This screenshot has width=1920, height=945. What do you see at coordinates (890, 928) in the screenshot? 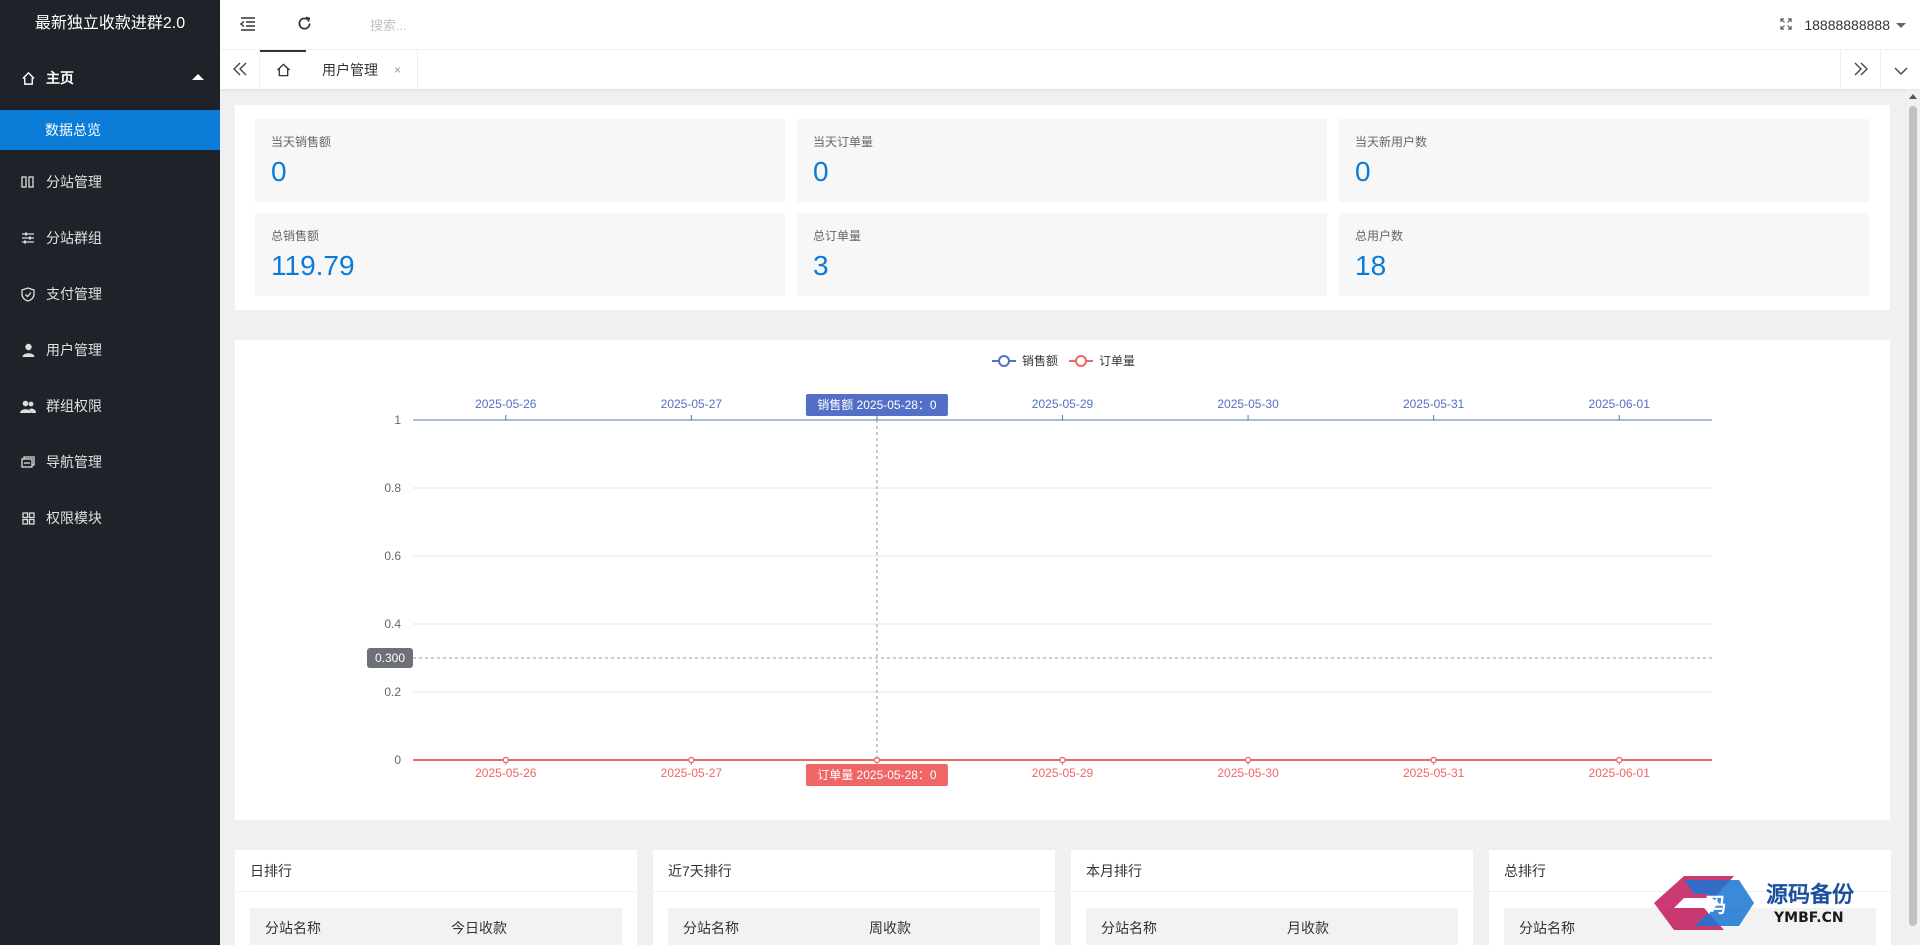
I see `column-header: 周收款` at bounding box center [890, 928].